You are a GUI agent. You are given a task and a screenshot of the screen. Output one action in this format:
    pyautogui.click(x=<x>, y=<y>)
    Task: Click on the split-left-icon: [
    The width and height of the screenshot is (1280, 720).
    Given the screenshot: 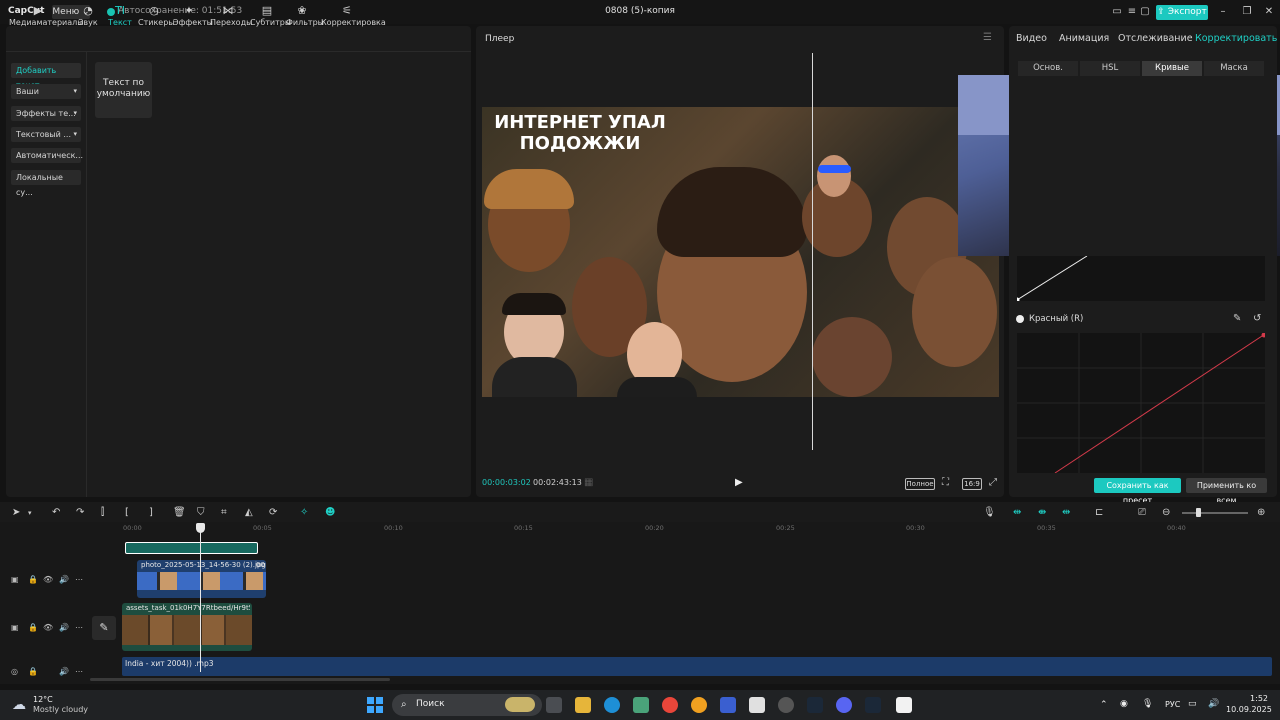 What is the action you would take?
    pyautogui.click(x=127, y=512)
    